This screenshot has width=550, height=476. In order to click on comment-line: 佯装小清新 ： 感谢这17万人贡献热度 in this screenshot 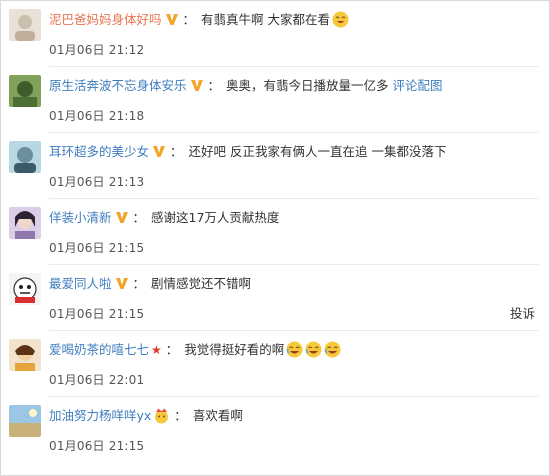, I will do `click(164, 218)`.